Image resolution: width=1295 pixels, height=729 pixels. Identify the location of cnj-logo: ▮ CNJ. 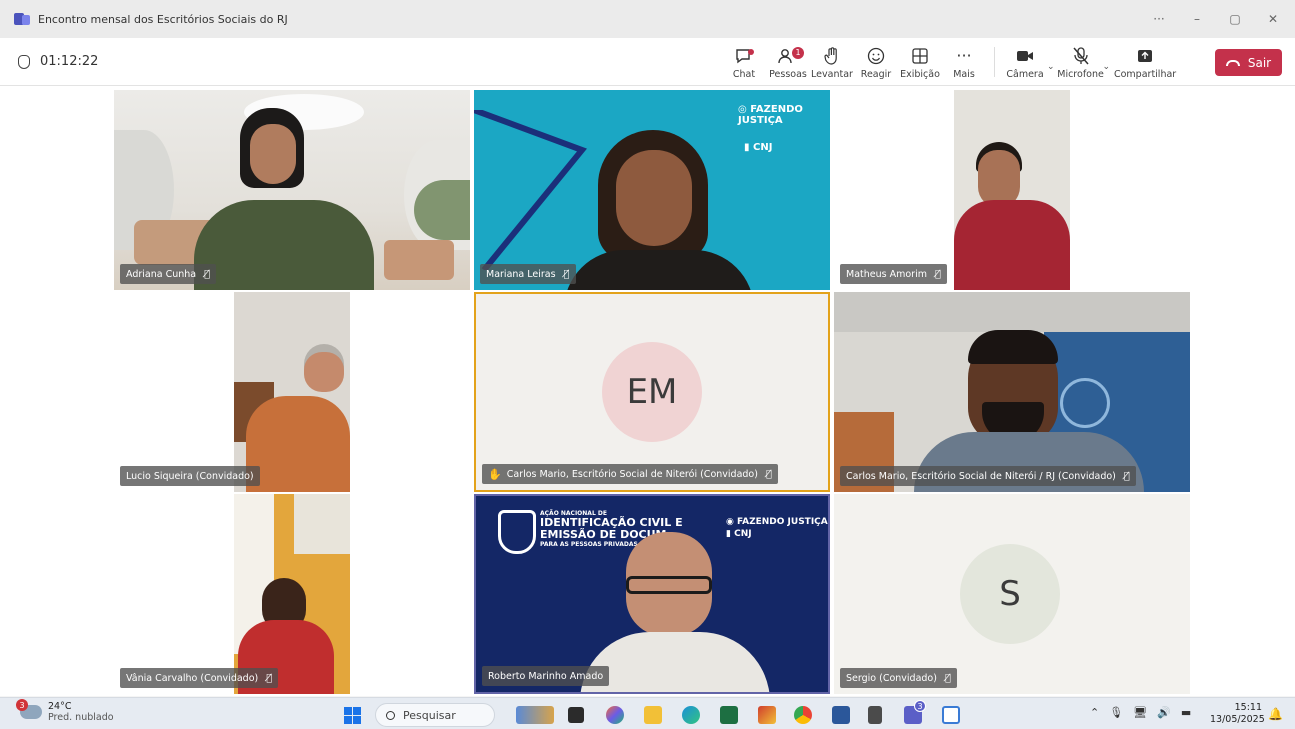
(758, 147).